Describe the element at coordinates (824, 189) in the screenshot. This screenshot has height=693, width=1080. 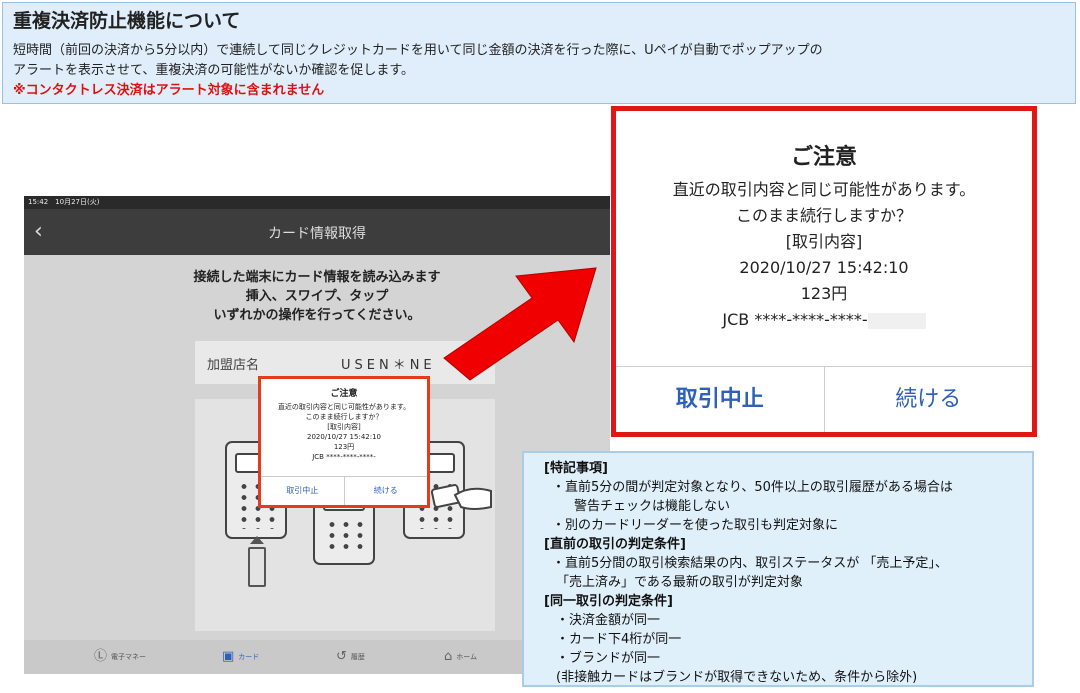
I see `dialog-large-line-1: 直近の取引内容と同じ可能性があります。` at that location.